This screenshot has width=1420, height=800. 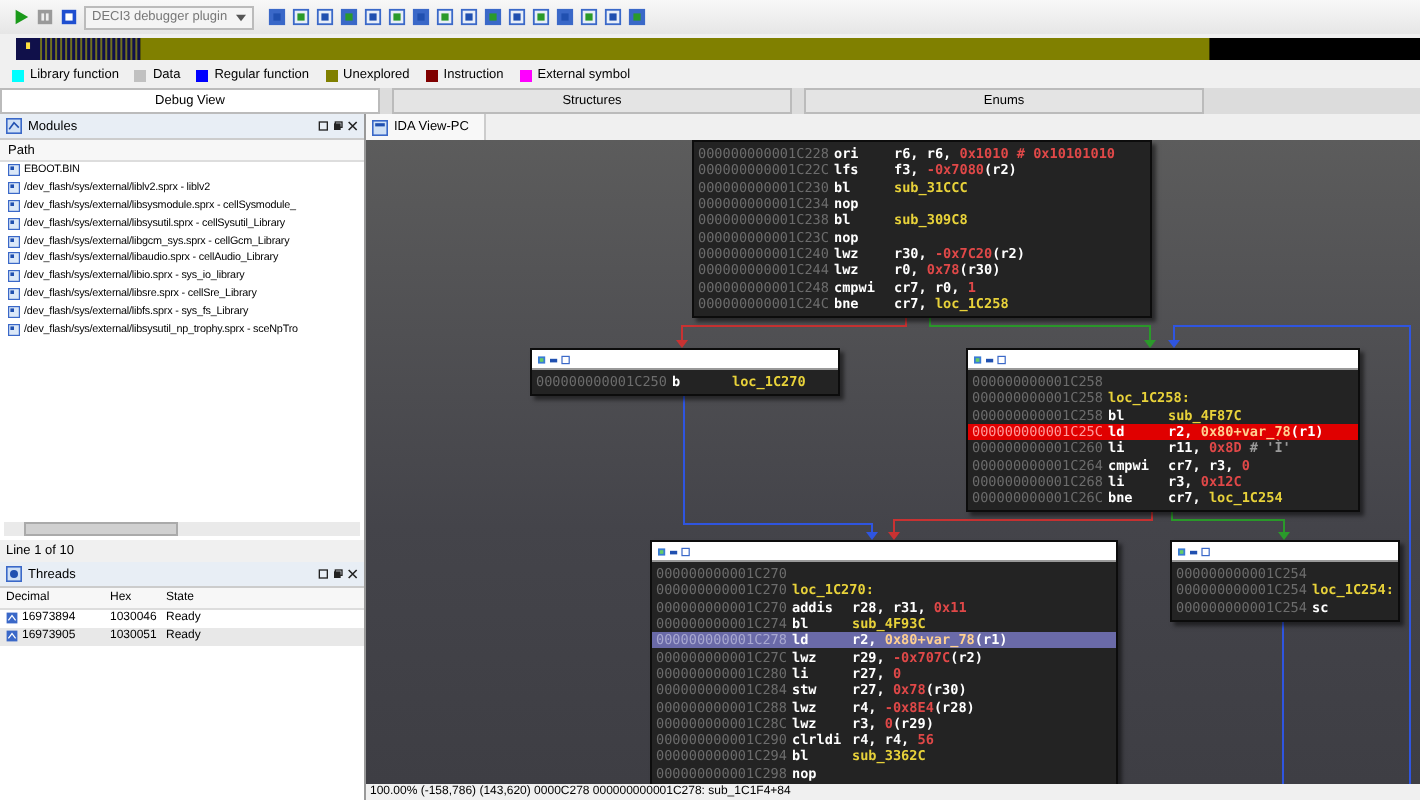 What do you see at coordinates (12, 636) in the screenshot?
I see `thread-icon` at bounding box center [12, 636].